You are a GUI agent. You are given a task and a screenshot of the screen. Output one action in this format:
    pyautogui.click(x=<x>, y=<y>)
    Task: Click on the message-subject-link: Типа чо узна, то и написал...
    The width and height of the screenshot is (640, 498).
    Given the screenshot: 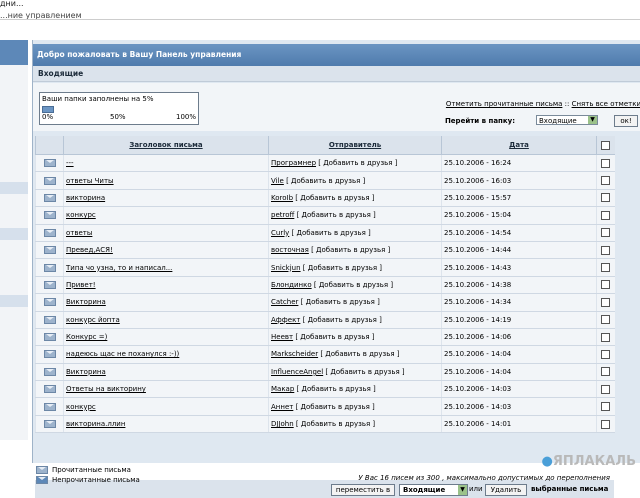 What is the action you would take?
    pyautogui.click(x=119, y=268)
    